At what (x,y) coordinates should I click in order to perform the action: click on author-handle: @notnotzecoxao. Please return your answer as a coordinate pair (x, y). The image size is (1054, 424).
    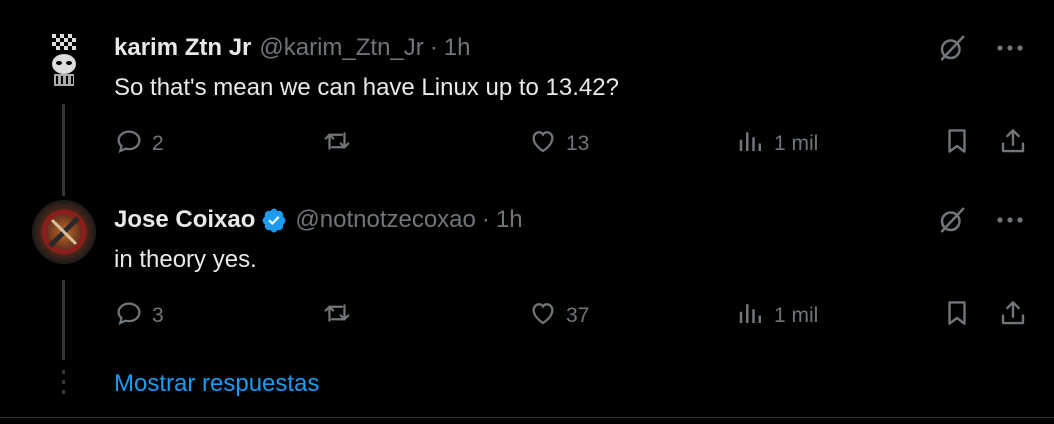
    Looking at the image, I should click on (385, 220).